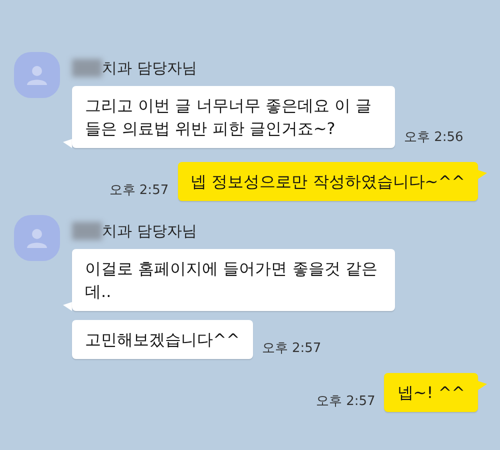 This screenshot has width=500, height=450. I want to click on message-bubble: 이걸로 홈페이지에 들어가면 좋을것 같은데.., so click(233, 280).